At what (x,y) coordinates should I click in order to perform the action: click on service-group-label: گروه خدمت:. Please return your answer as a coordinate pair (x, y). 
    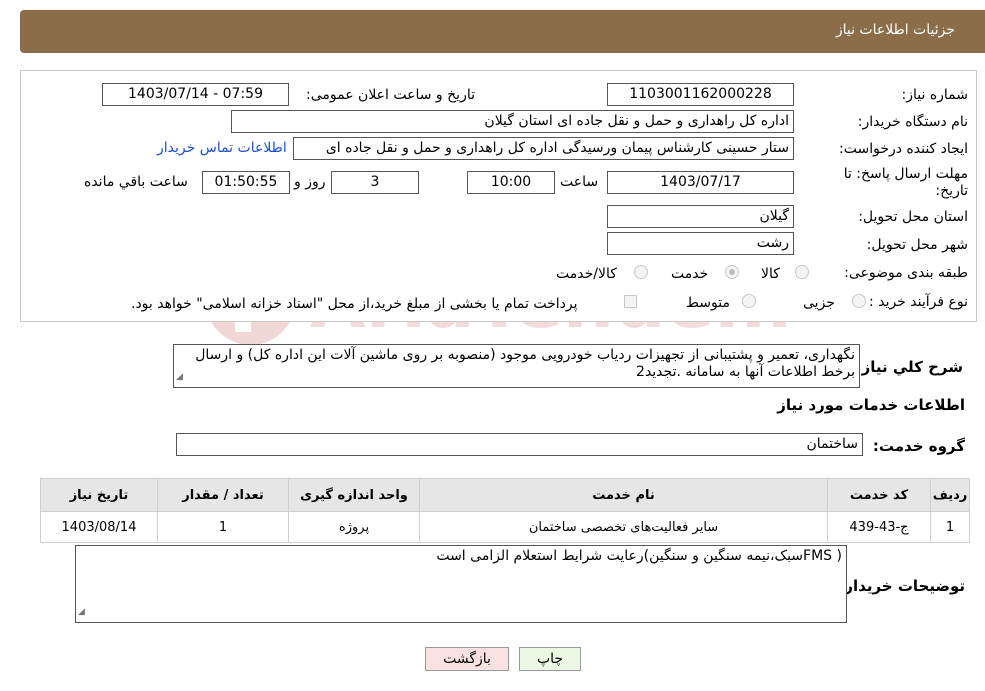
    Looking at the image, I should click on (918, 446).